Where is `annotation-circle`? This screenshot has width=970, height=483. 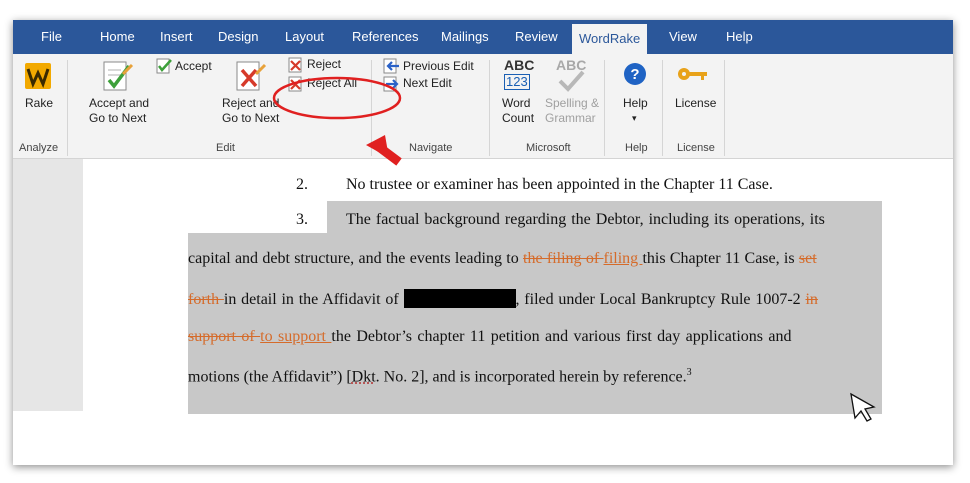
annotation-circle is located at coordinates (337, 98).